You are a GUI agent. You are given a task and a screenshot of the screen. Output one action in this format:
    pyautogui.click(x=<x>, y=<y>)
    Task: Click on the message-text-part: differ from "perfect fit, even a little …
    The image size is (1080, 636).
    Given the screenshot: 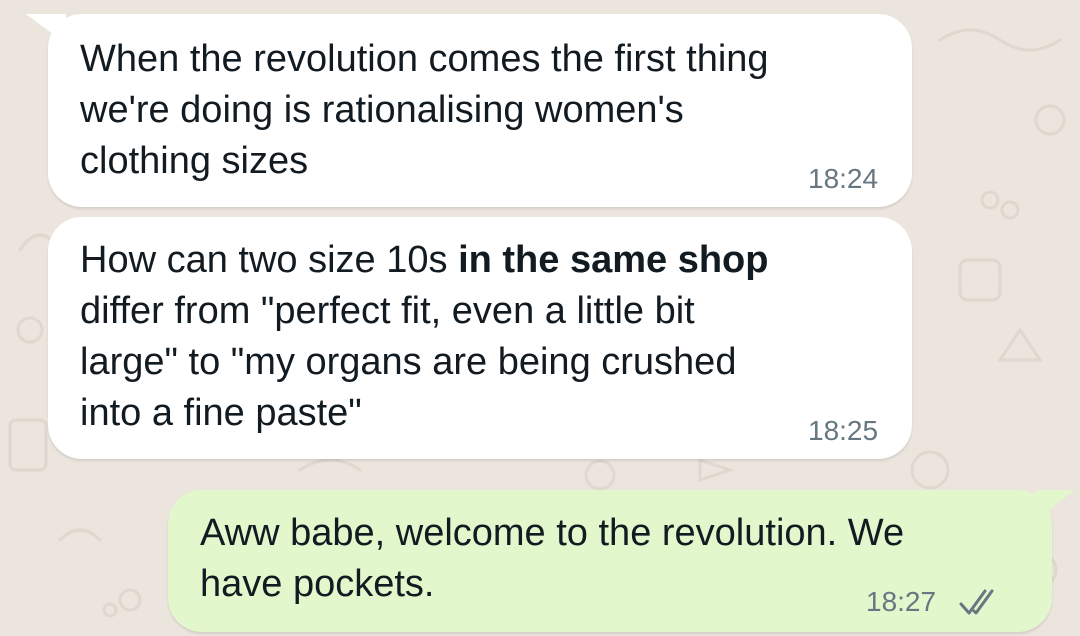 What is the action you would take?
    pyautogui.click(x=408, y=362)
    